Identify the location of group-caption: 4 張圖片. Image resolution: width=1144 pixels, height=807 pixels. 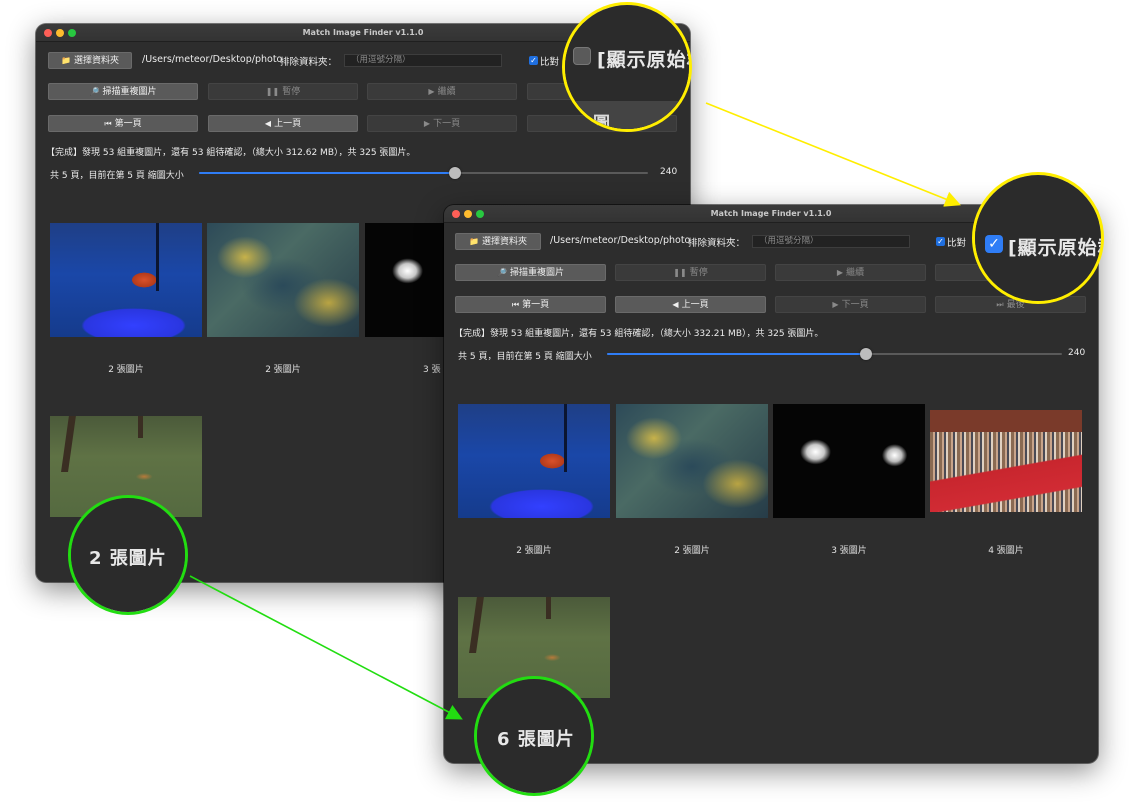
(1006, 551).